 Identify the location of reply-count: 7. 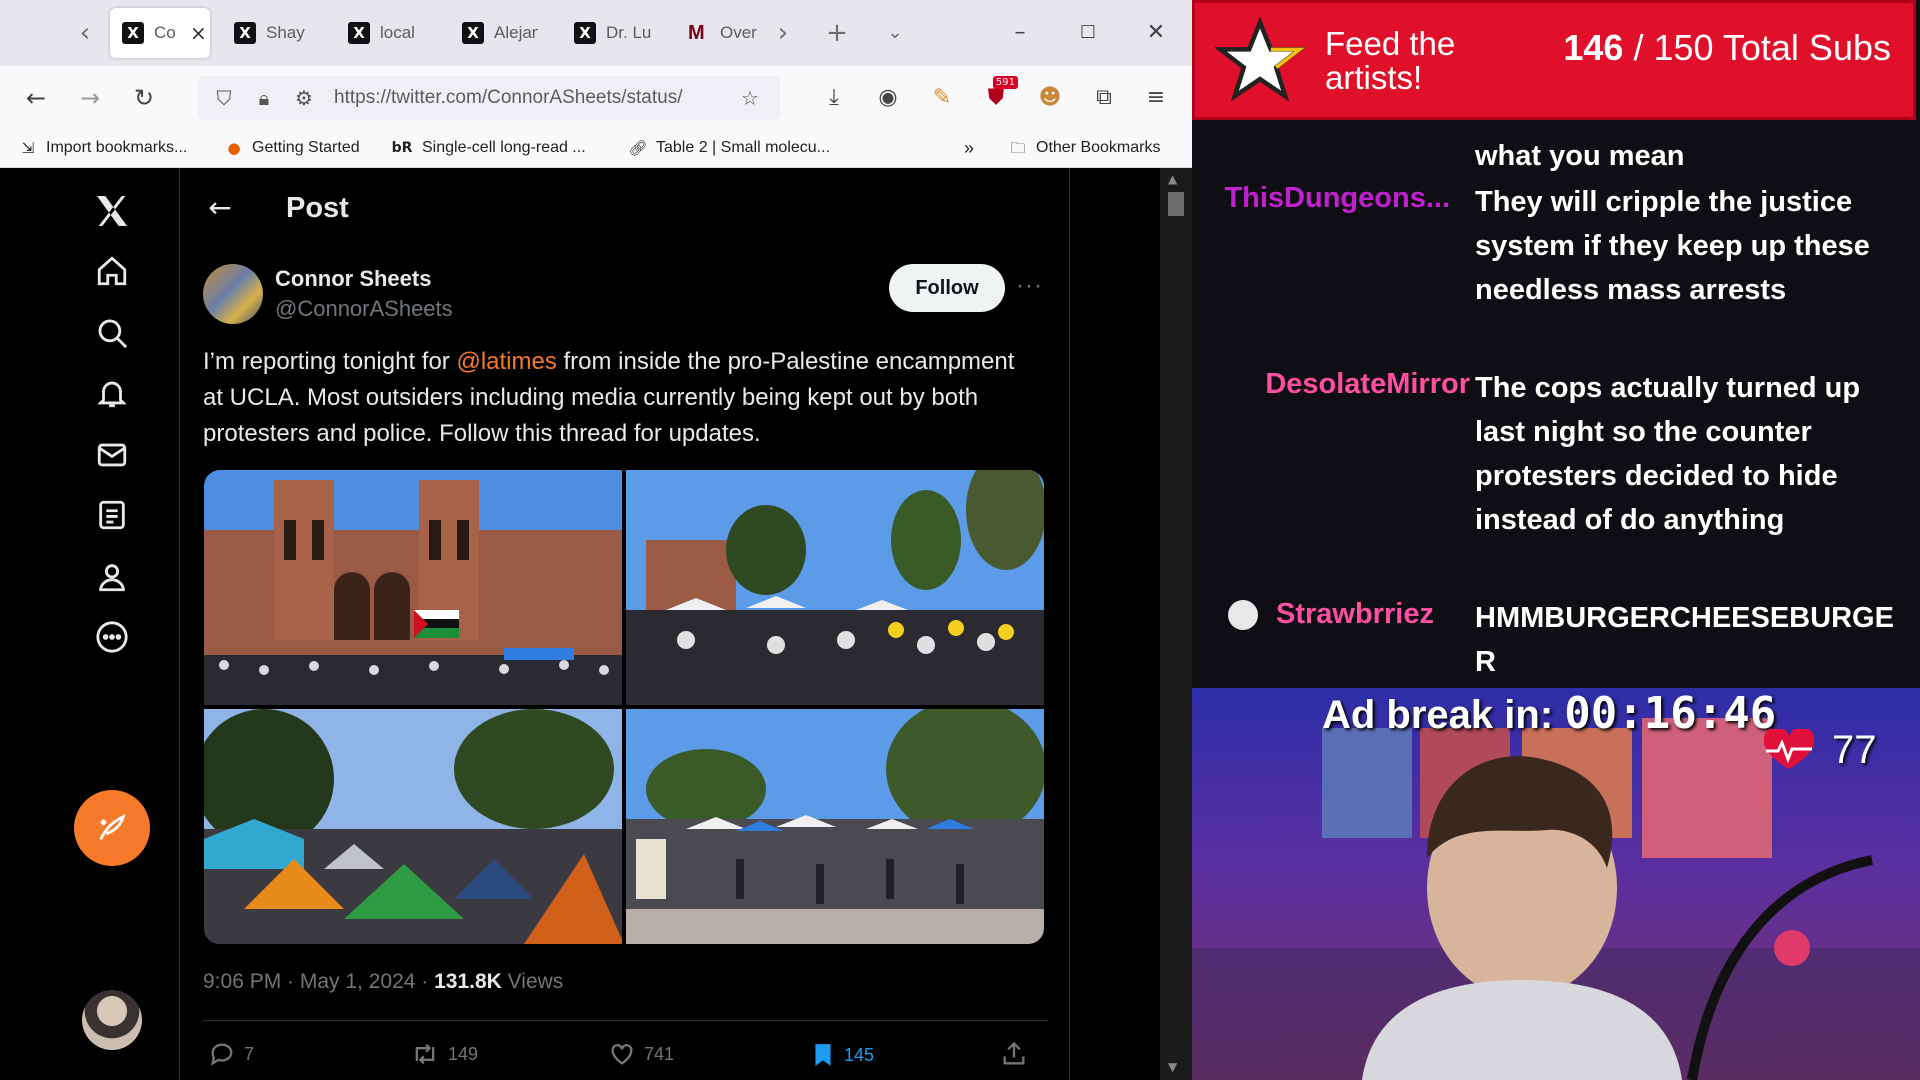
(249, 1053).